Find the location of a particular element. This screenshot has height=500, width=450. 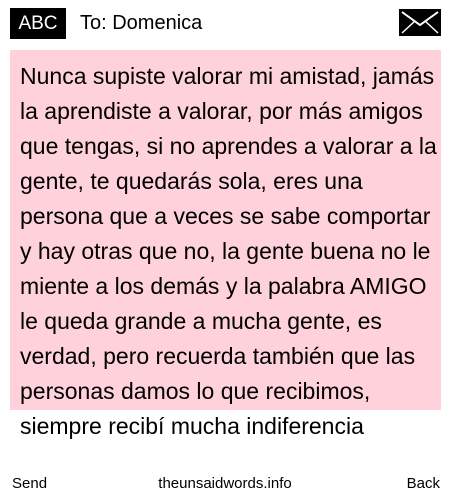

envelope-icon is located at coordinates (420, 22).